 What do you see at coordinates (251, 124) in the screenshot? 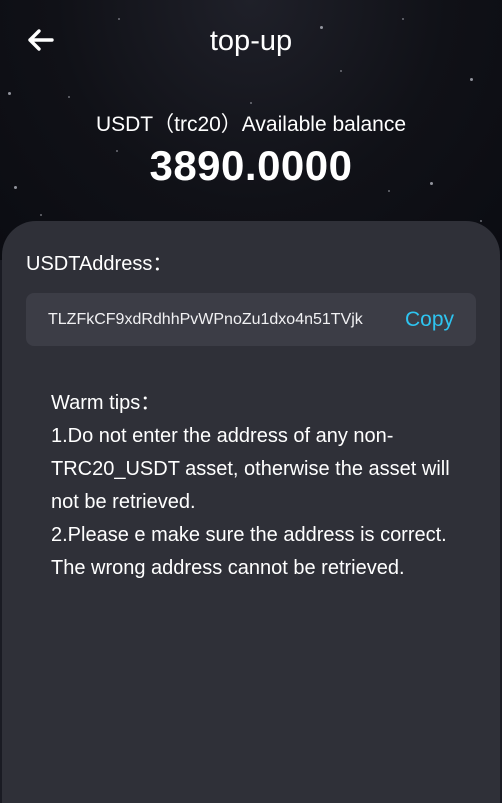
I see `balance-label: USDT（trc20）Available balance` at bounding box center [251, 124].